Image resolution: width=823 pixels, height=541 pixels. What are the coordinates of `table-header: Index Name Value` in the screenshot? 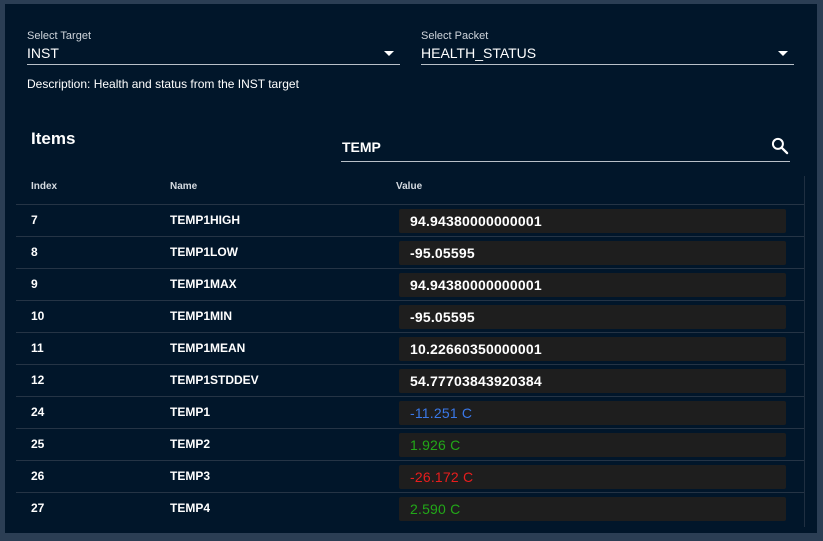 It's located at (410, 190).